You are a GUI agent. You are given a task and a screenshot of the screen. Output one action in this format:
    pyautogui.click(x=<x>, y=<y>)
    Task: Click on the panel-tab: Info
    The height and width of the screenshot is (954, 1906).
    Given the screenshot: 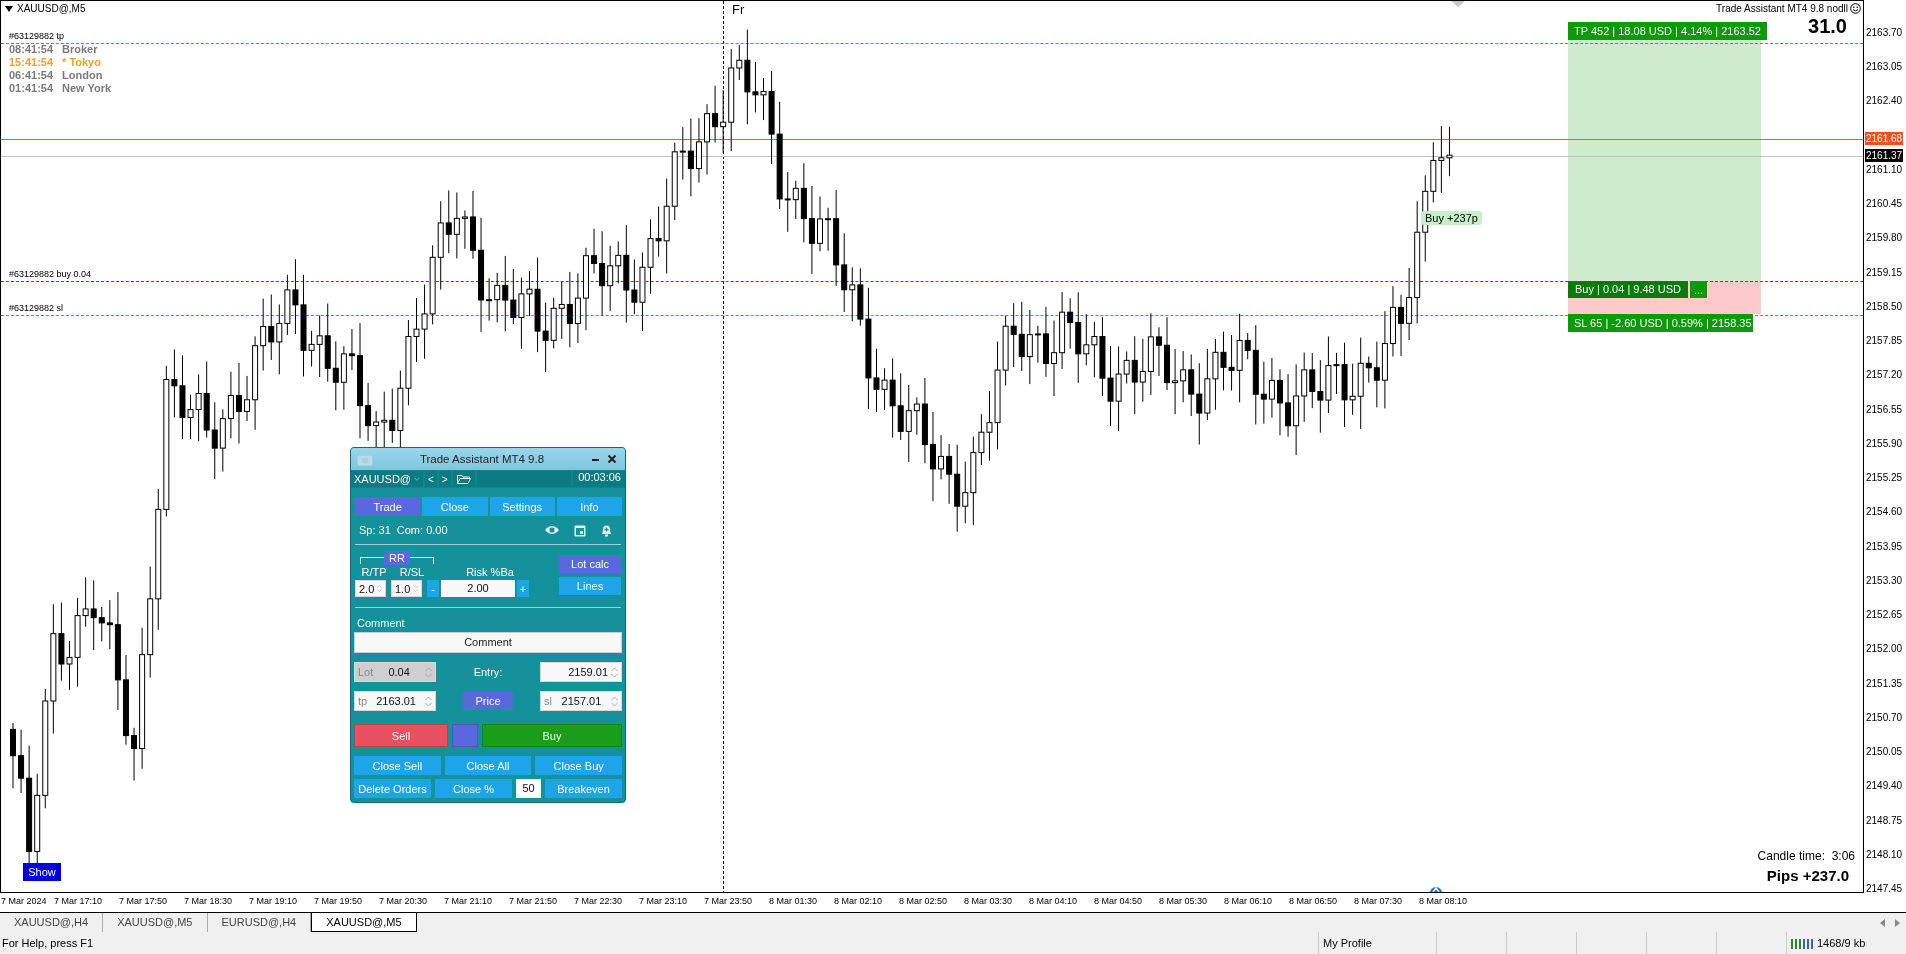 What is the action you would take?
    pyautogui.click(x=589, y=506)
    